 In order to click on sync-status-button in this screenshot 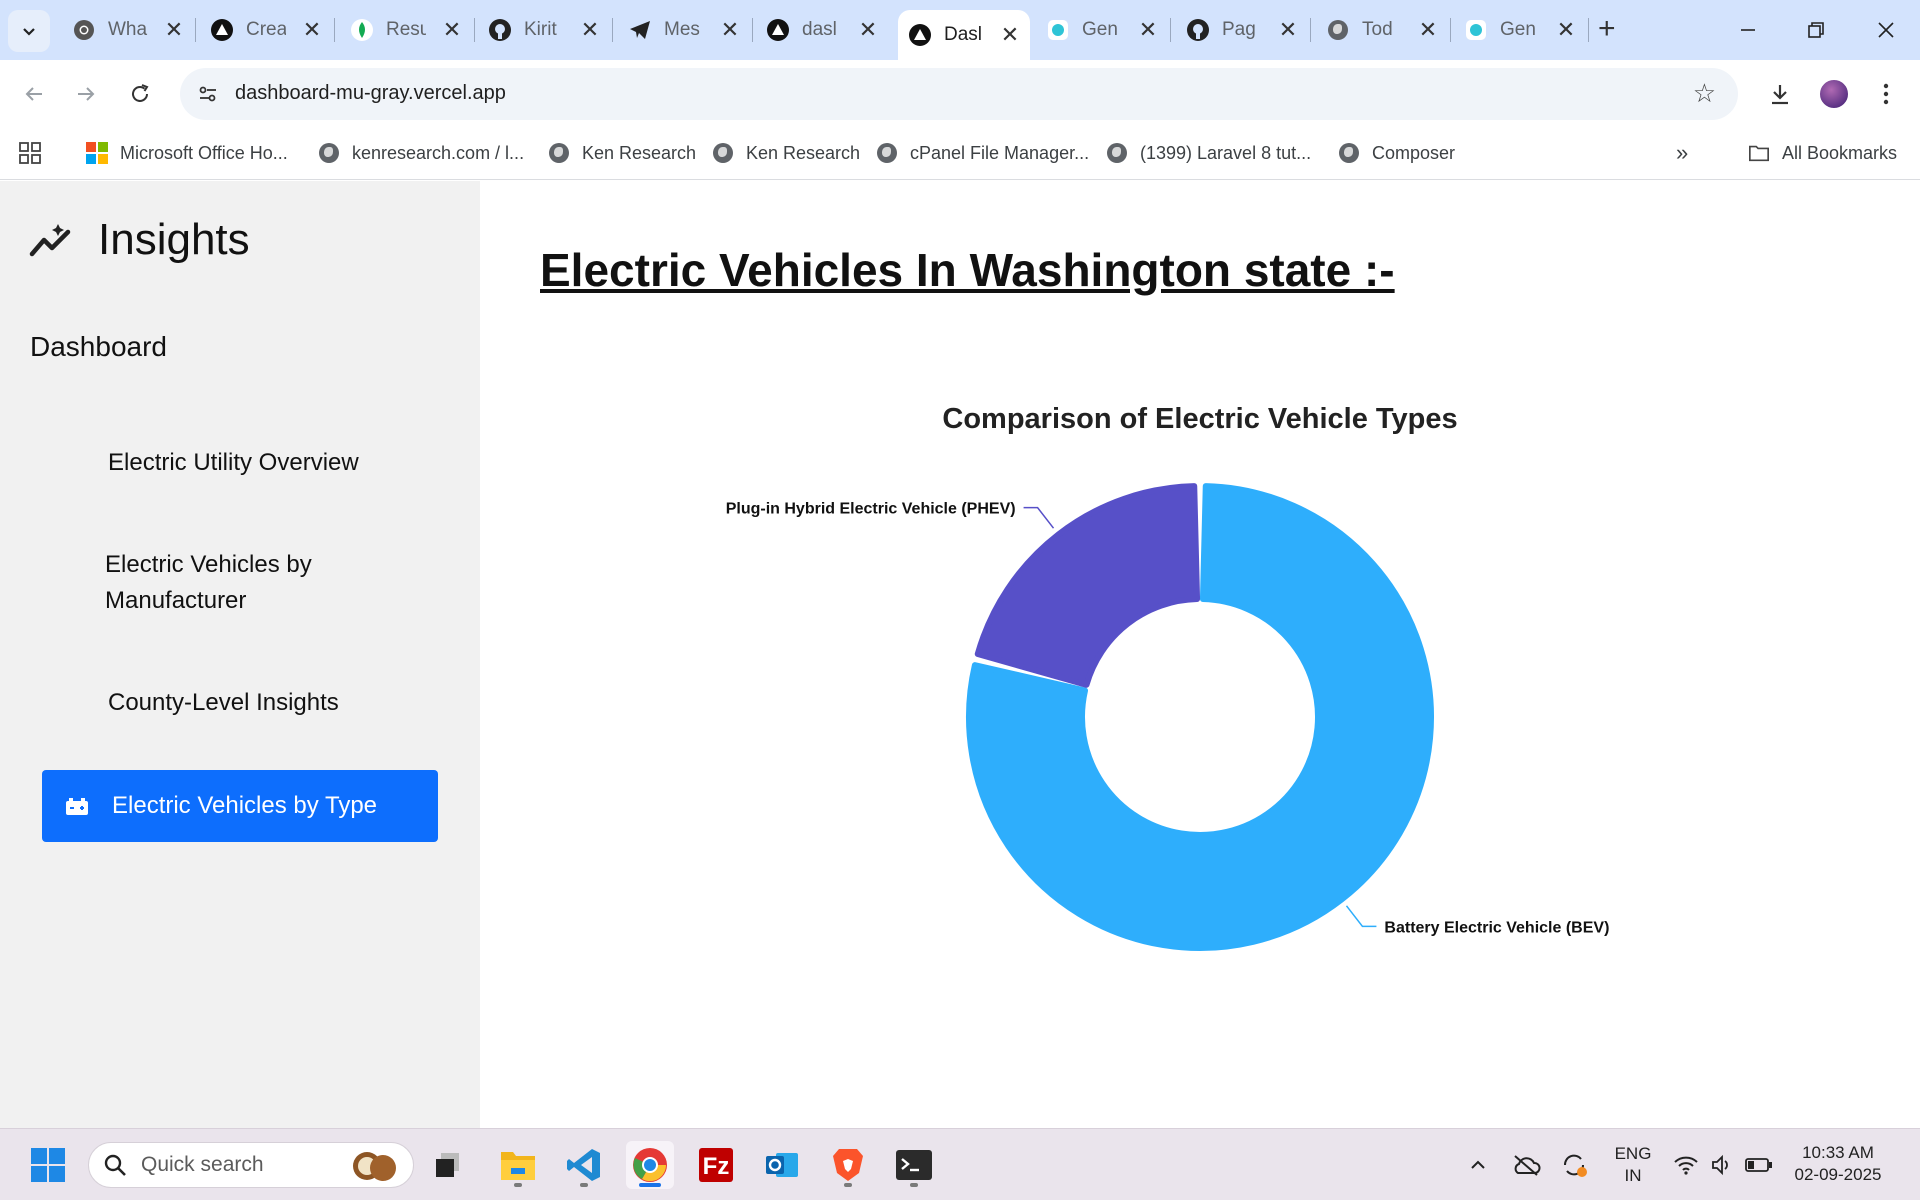, I will do `click(1574, 1165)`.